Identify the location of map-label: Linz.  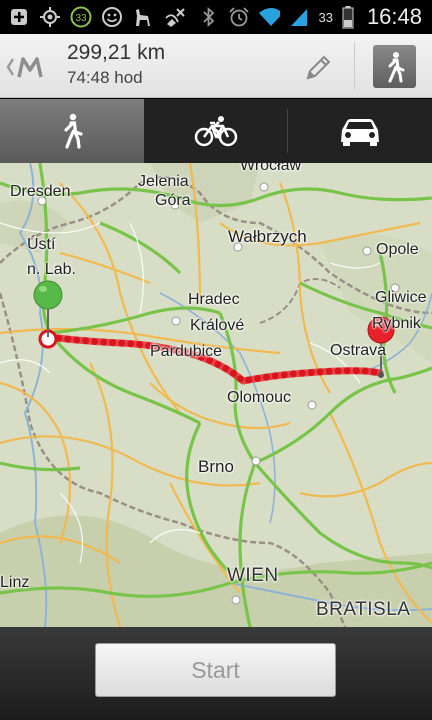
(15, 582).